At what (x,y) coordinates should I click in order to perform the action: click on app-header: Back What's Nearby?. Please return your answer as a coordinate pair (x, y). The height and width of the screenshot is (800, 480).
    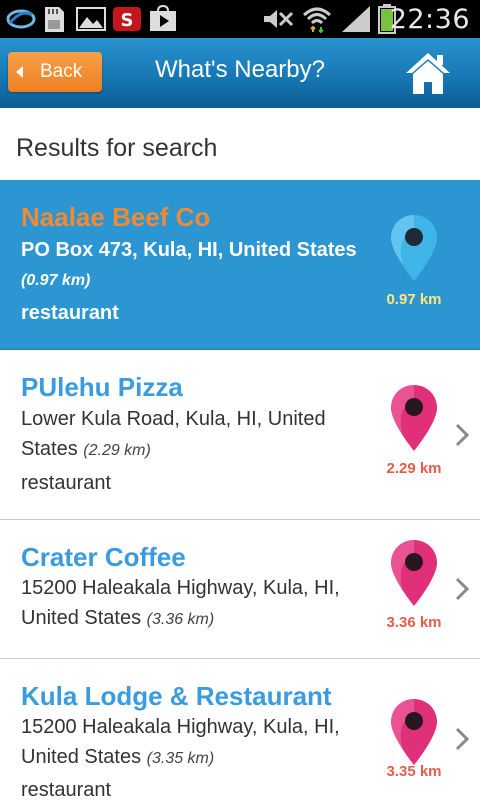
    Looking at the image, I should click on (240, 73).